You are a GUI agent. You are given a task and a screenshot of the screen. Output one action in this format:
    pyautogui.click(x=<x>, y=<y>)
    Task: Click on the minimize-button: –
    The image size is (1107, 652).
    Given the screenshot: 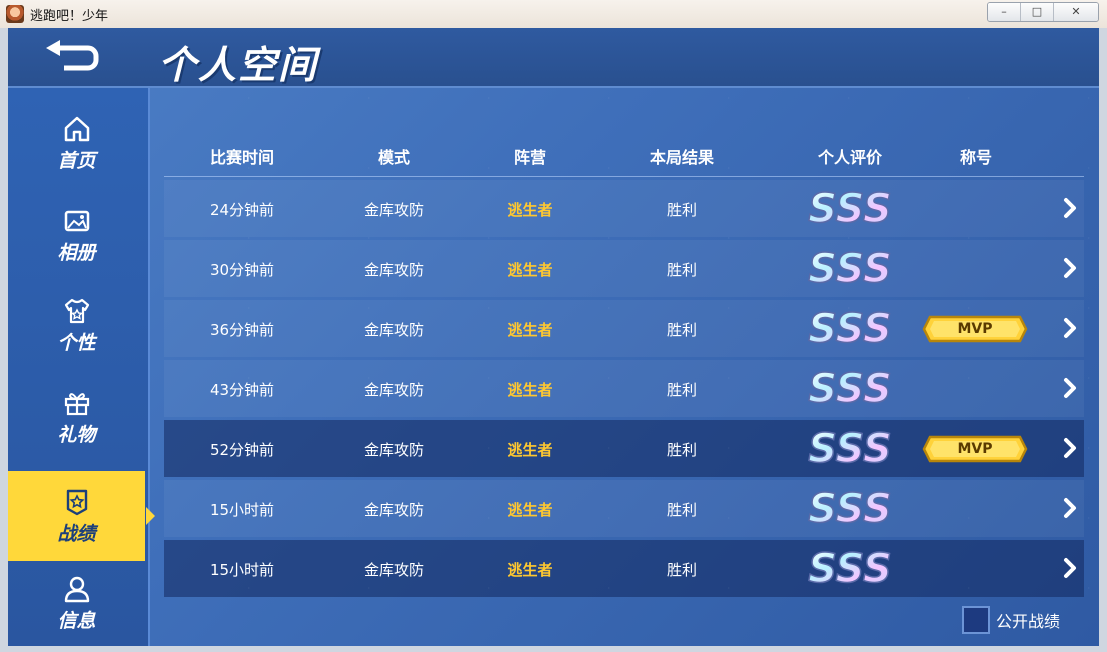 What is the action you would take?
    pyautogui.click(x=1004, y=12)
    